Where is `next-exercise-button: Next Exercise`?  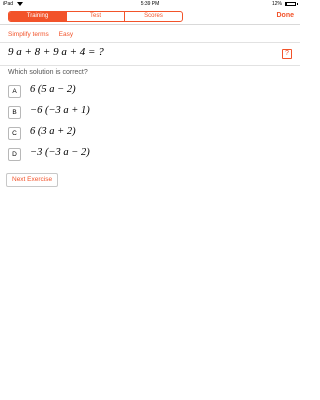 next-exercise-button: Next Exercise is located at coordinates (32, 180).